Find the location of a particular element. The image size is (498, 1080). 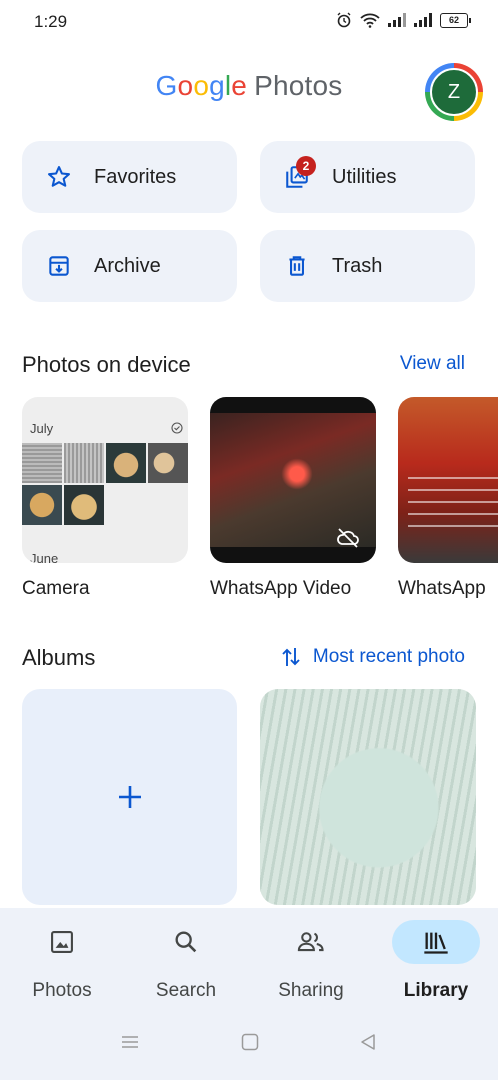

avatar: Z is located at coordinates (454, 92).